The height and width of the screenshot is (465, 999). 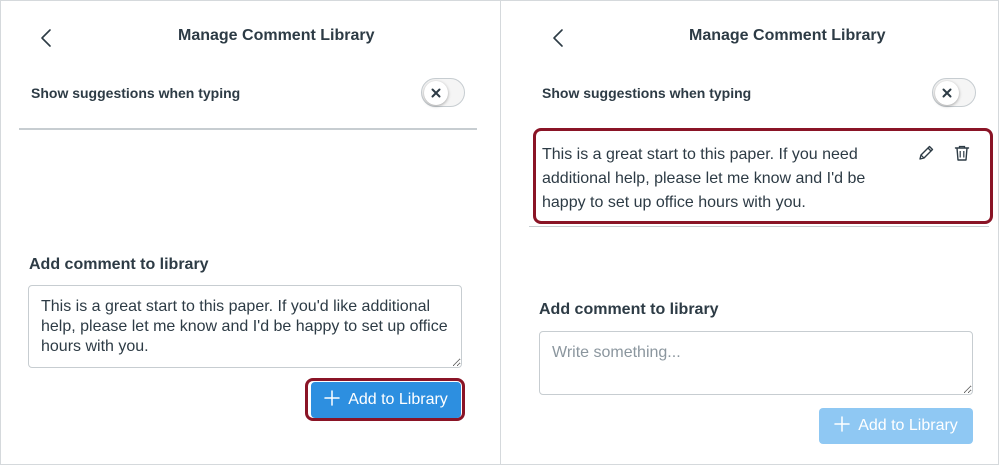 I want to click on pane-divider, so click(x=500, y=233).